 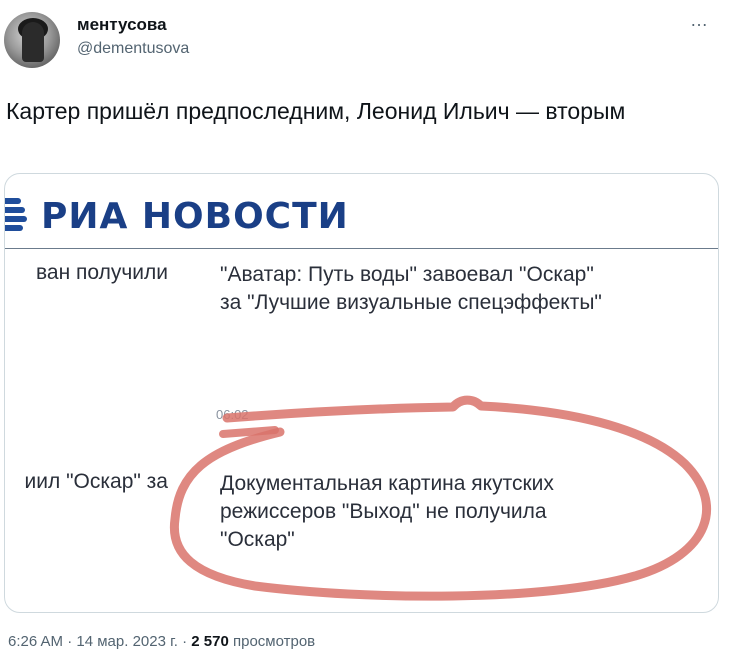 What do you see at coordinates (210, 641) in the screenshot?
I see `views-count: 2 570` at bounding box center [210, 641].